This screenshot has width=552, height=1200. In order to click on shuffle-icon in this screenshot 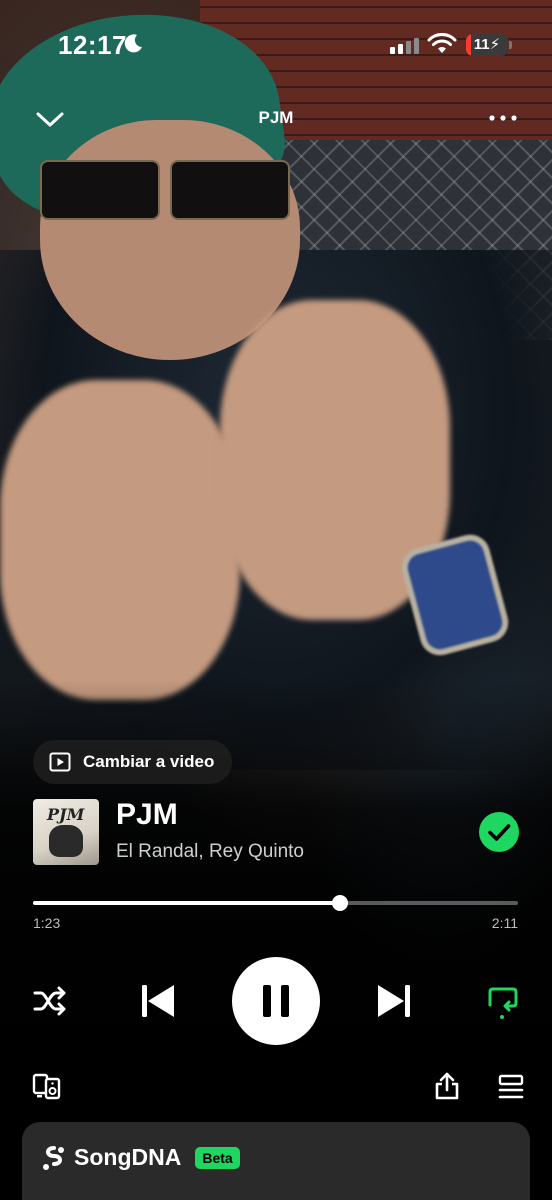, I will do `click(50, 1001)`.